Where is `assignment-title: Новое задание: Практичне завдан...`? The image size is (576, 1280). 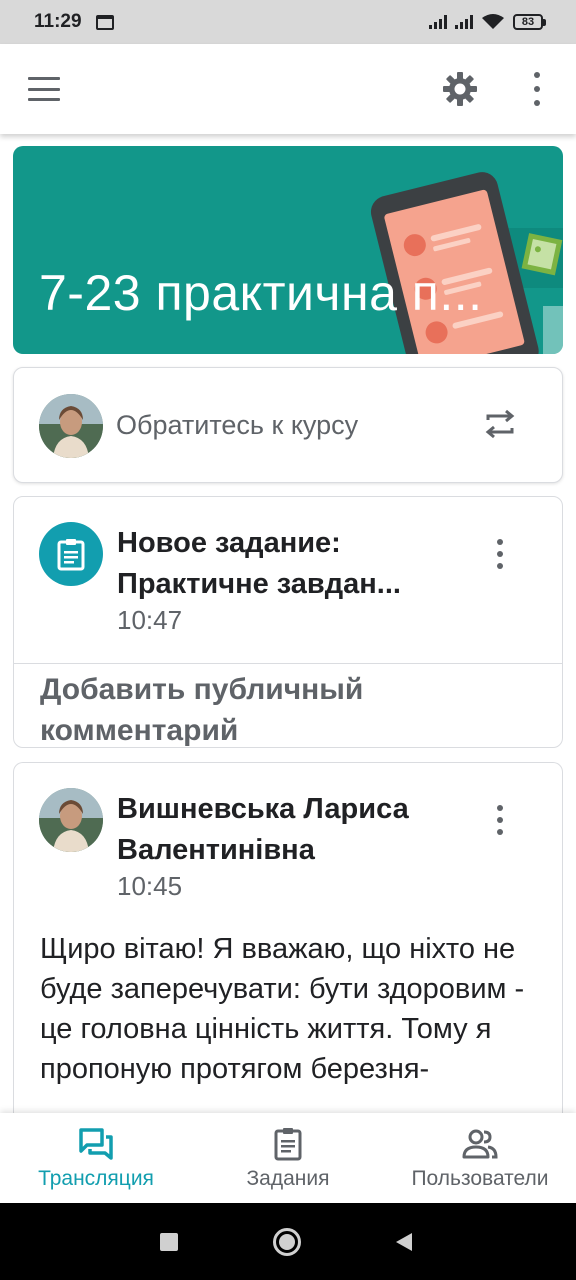 assignment-title: Новое задание: Практичне завдан... is located at coordinates (302, 564).